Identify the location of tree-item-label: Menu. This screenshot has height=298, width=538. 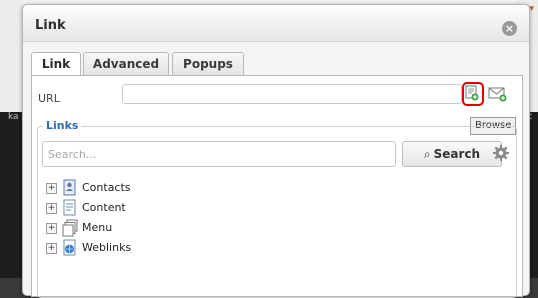
(97, 227).